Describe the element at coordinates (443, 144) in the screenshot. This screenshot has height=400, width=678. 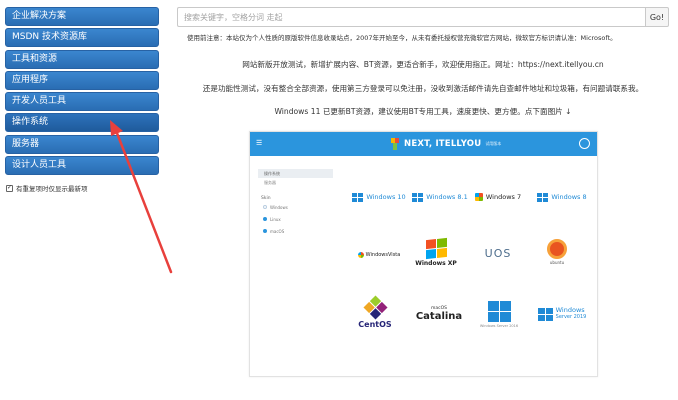
I see `preview-brand-title: NEXT, ITELLYOU` at that location.